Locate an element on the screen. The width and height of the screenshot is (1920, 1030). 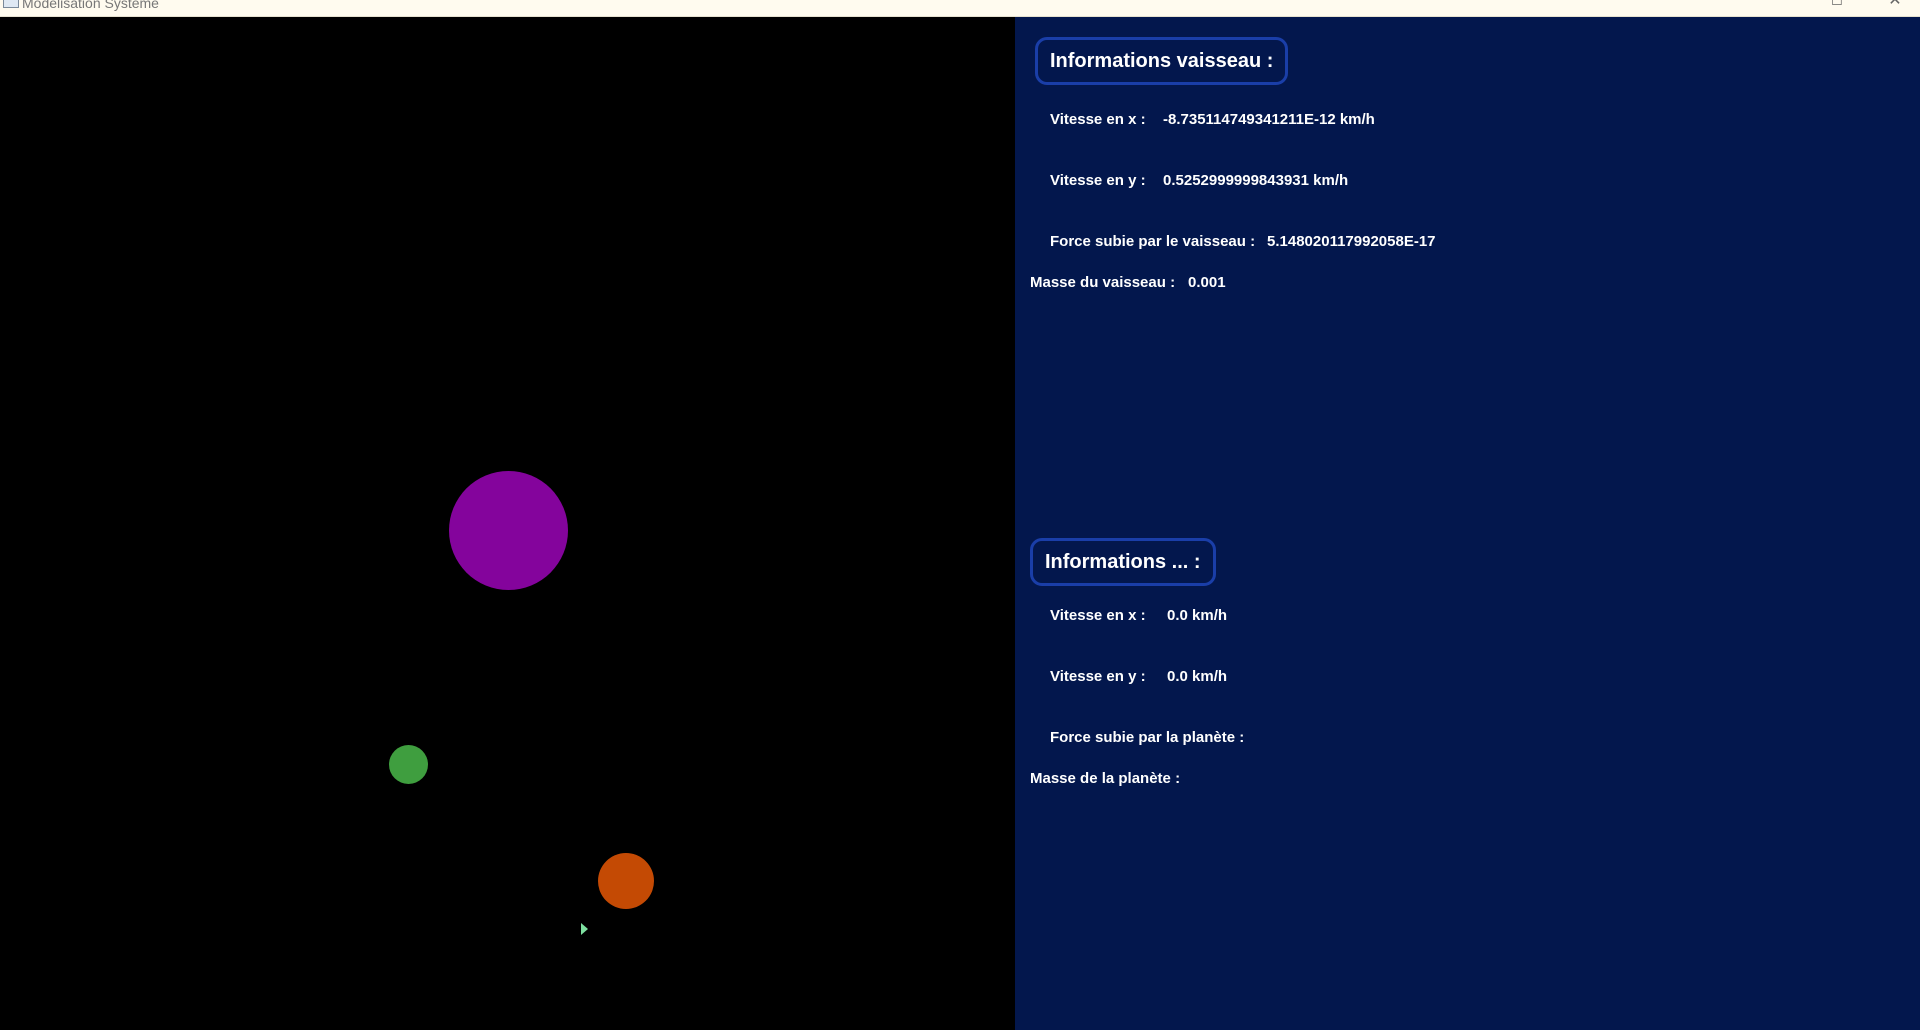
planet-info-title: Informations ... : is located at coordinates (1123, 562).